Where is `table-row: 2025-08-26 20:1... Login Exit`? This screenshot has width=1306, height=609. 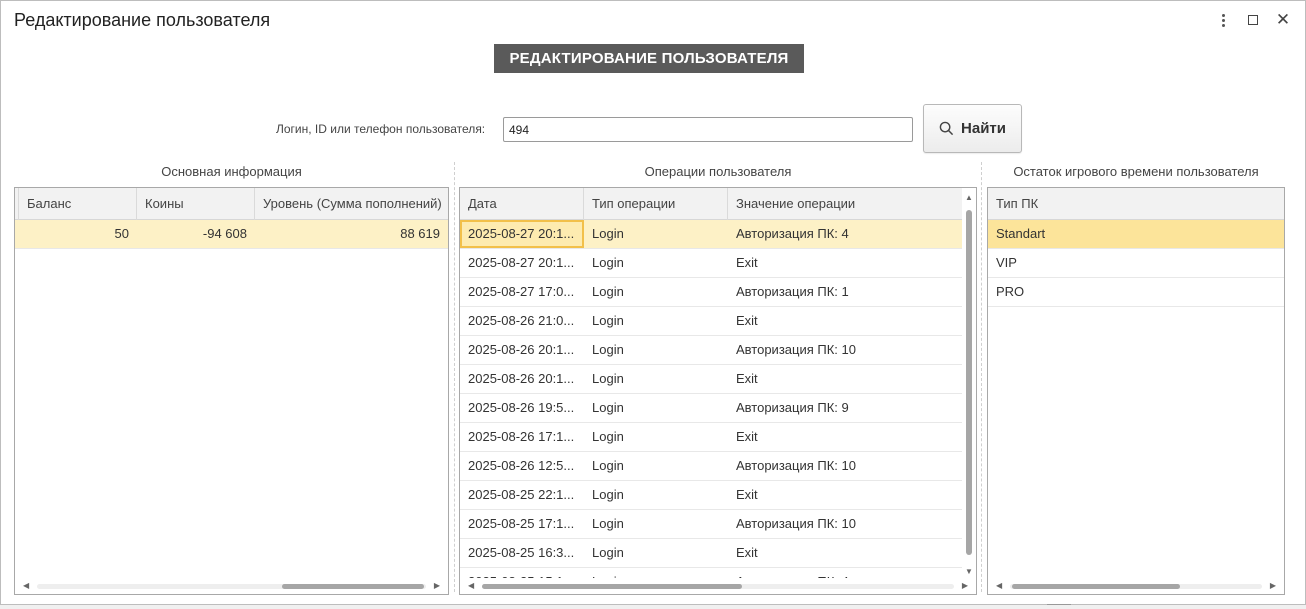 table-row: 2025-08-26 20:1... Login Exit is located at coordinates (711, 379).